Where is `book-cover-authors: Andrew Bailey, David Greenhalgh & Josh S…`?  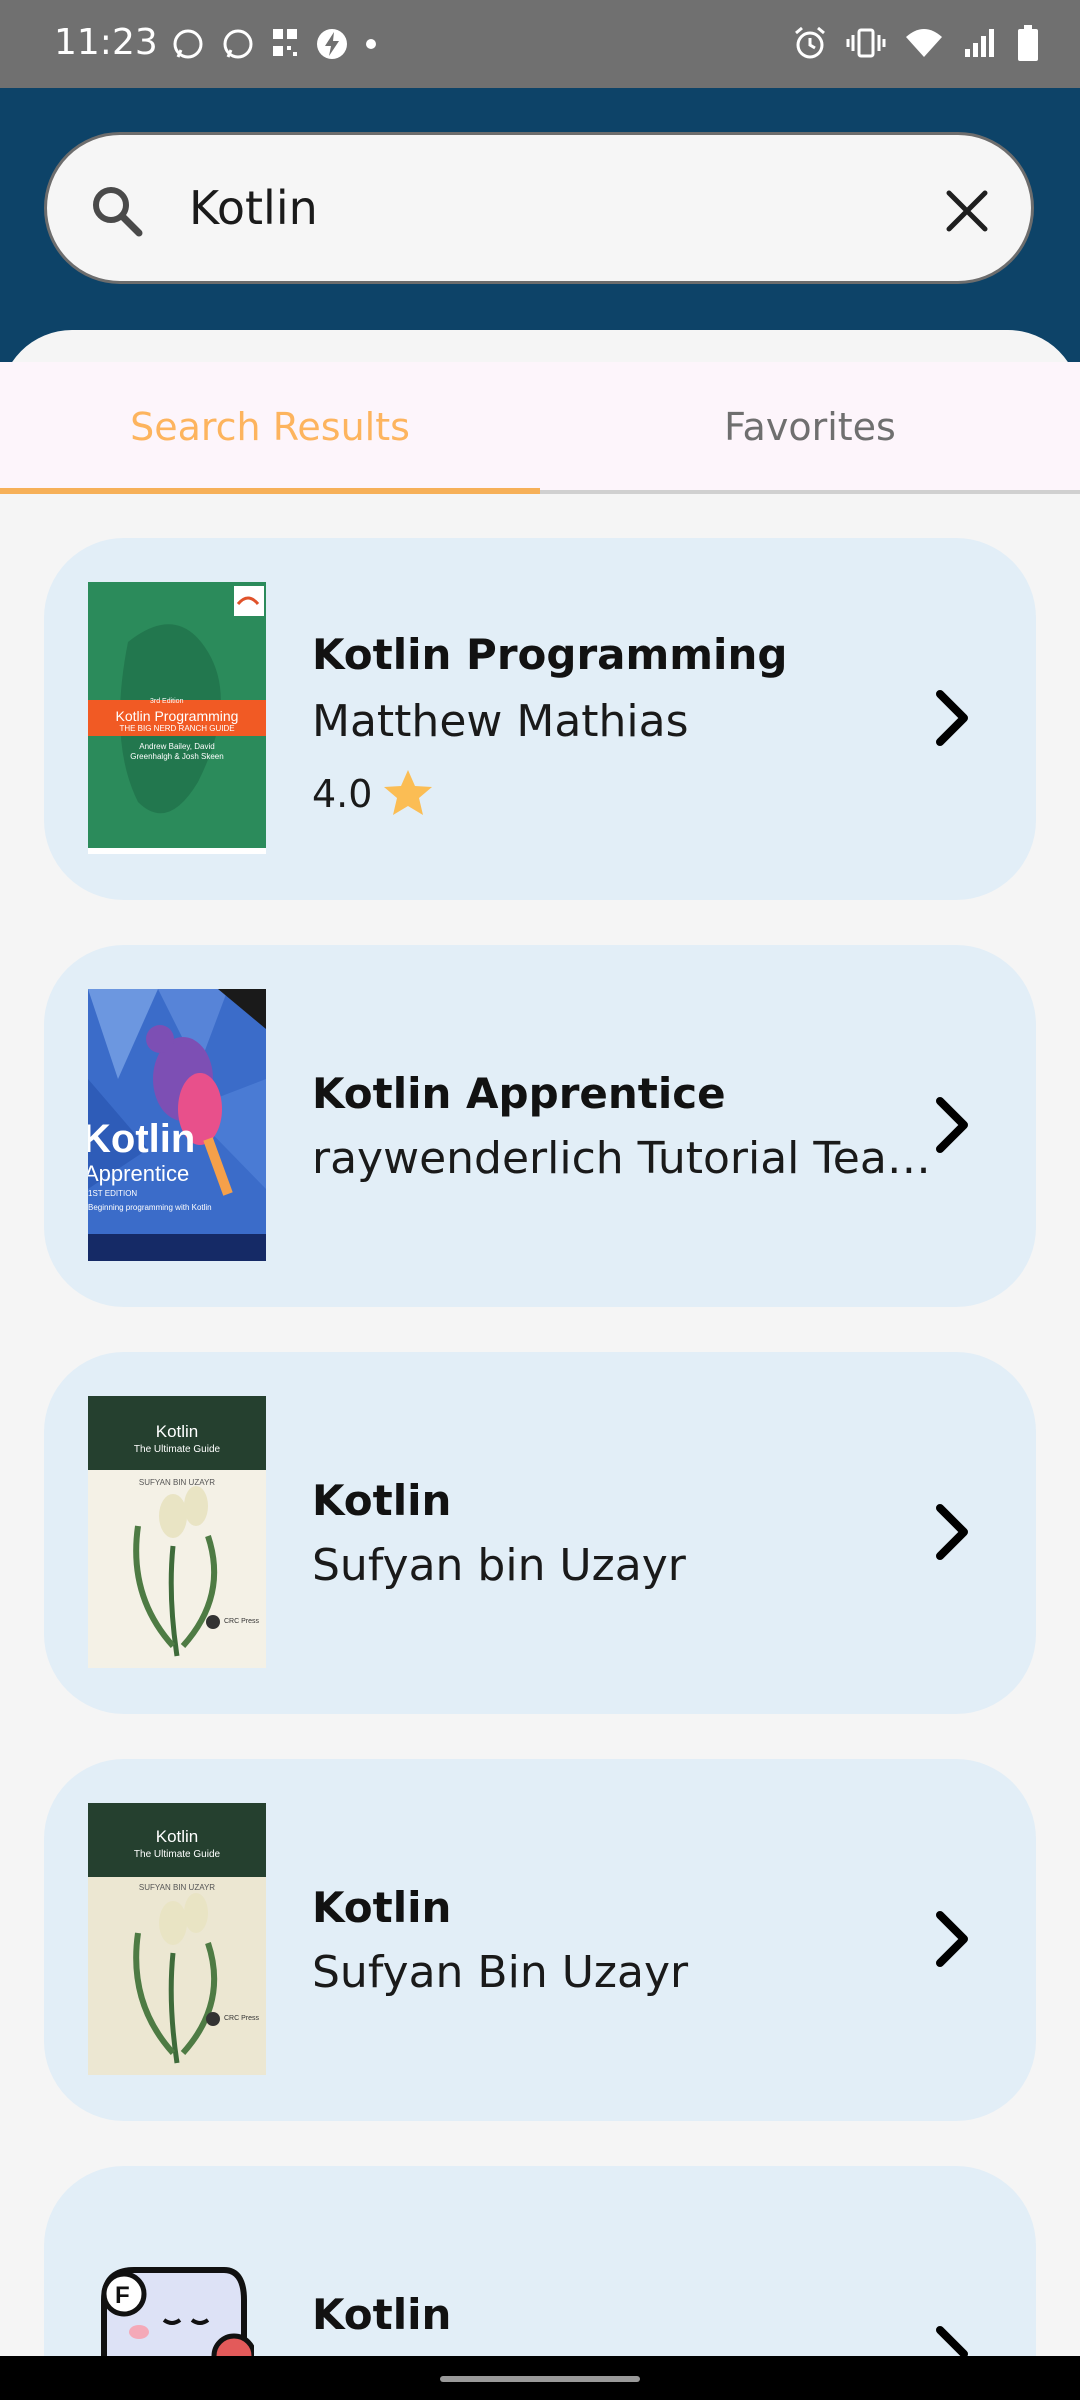 book-cover-authors: Andrew Bailey, David Greenhalgh & Josh S… is located at coordinates (177, 751).